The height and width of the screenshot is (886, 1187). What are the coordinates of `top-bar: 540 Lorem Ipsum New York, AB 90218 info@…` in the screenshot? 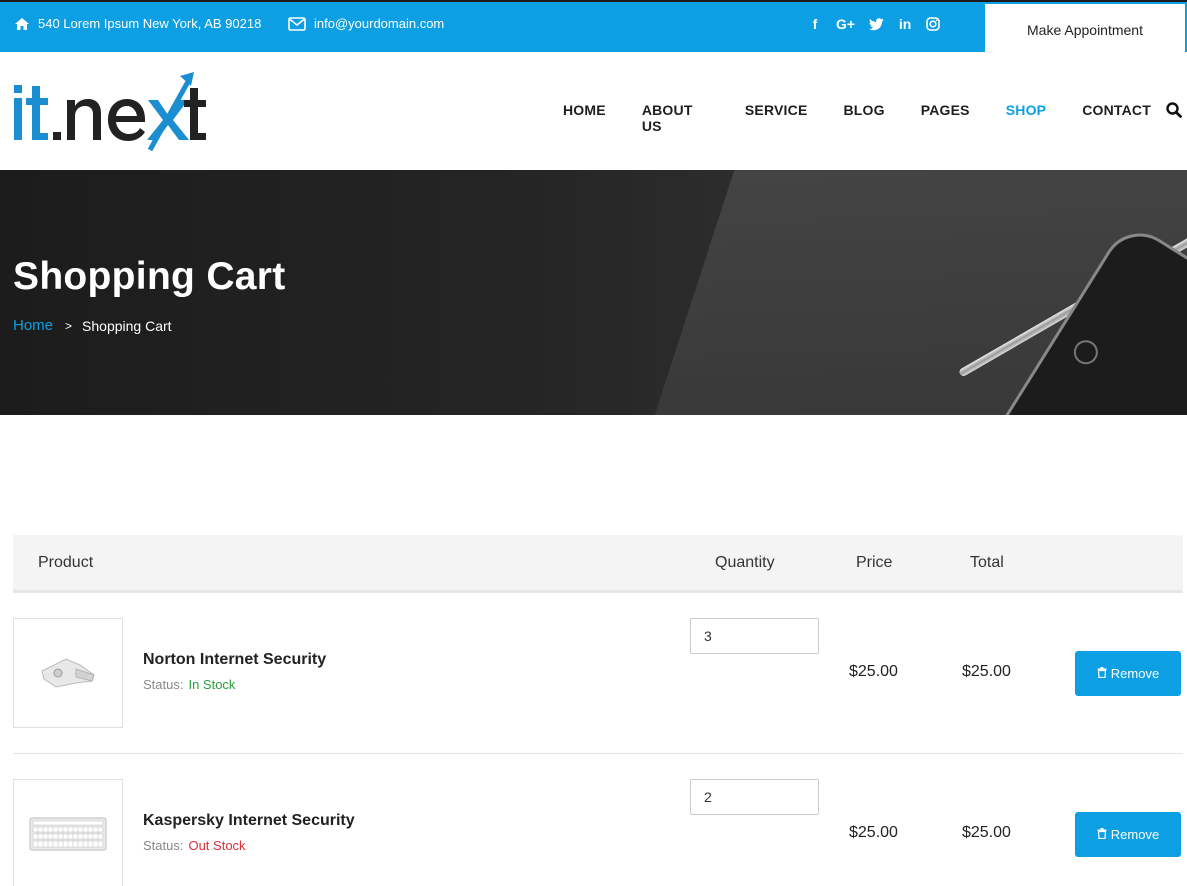 It's located at (593, 28).